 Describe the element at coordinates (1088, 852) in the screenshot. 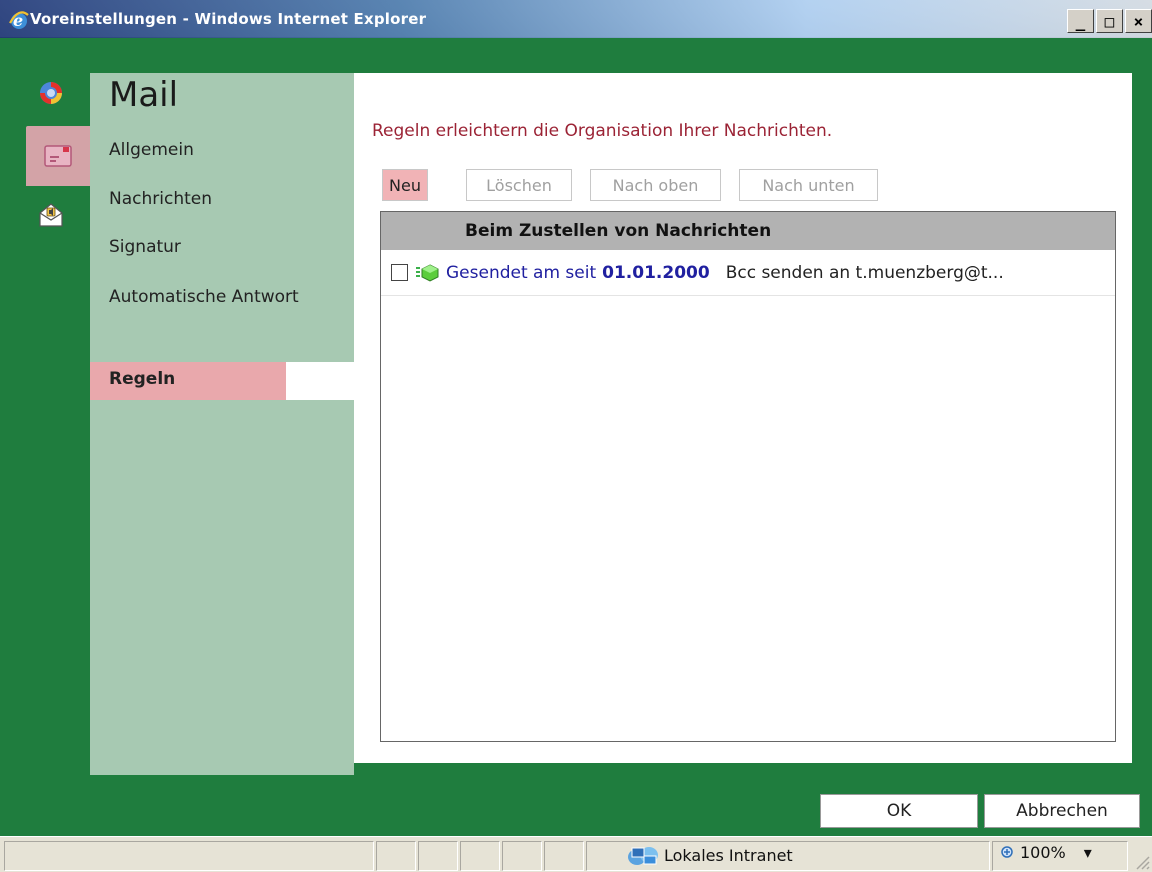

I see `zoom-dropdown-icon: ▾` at that location.